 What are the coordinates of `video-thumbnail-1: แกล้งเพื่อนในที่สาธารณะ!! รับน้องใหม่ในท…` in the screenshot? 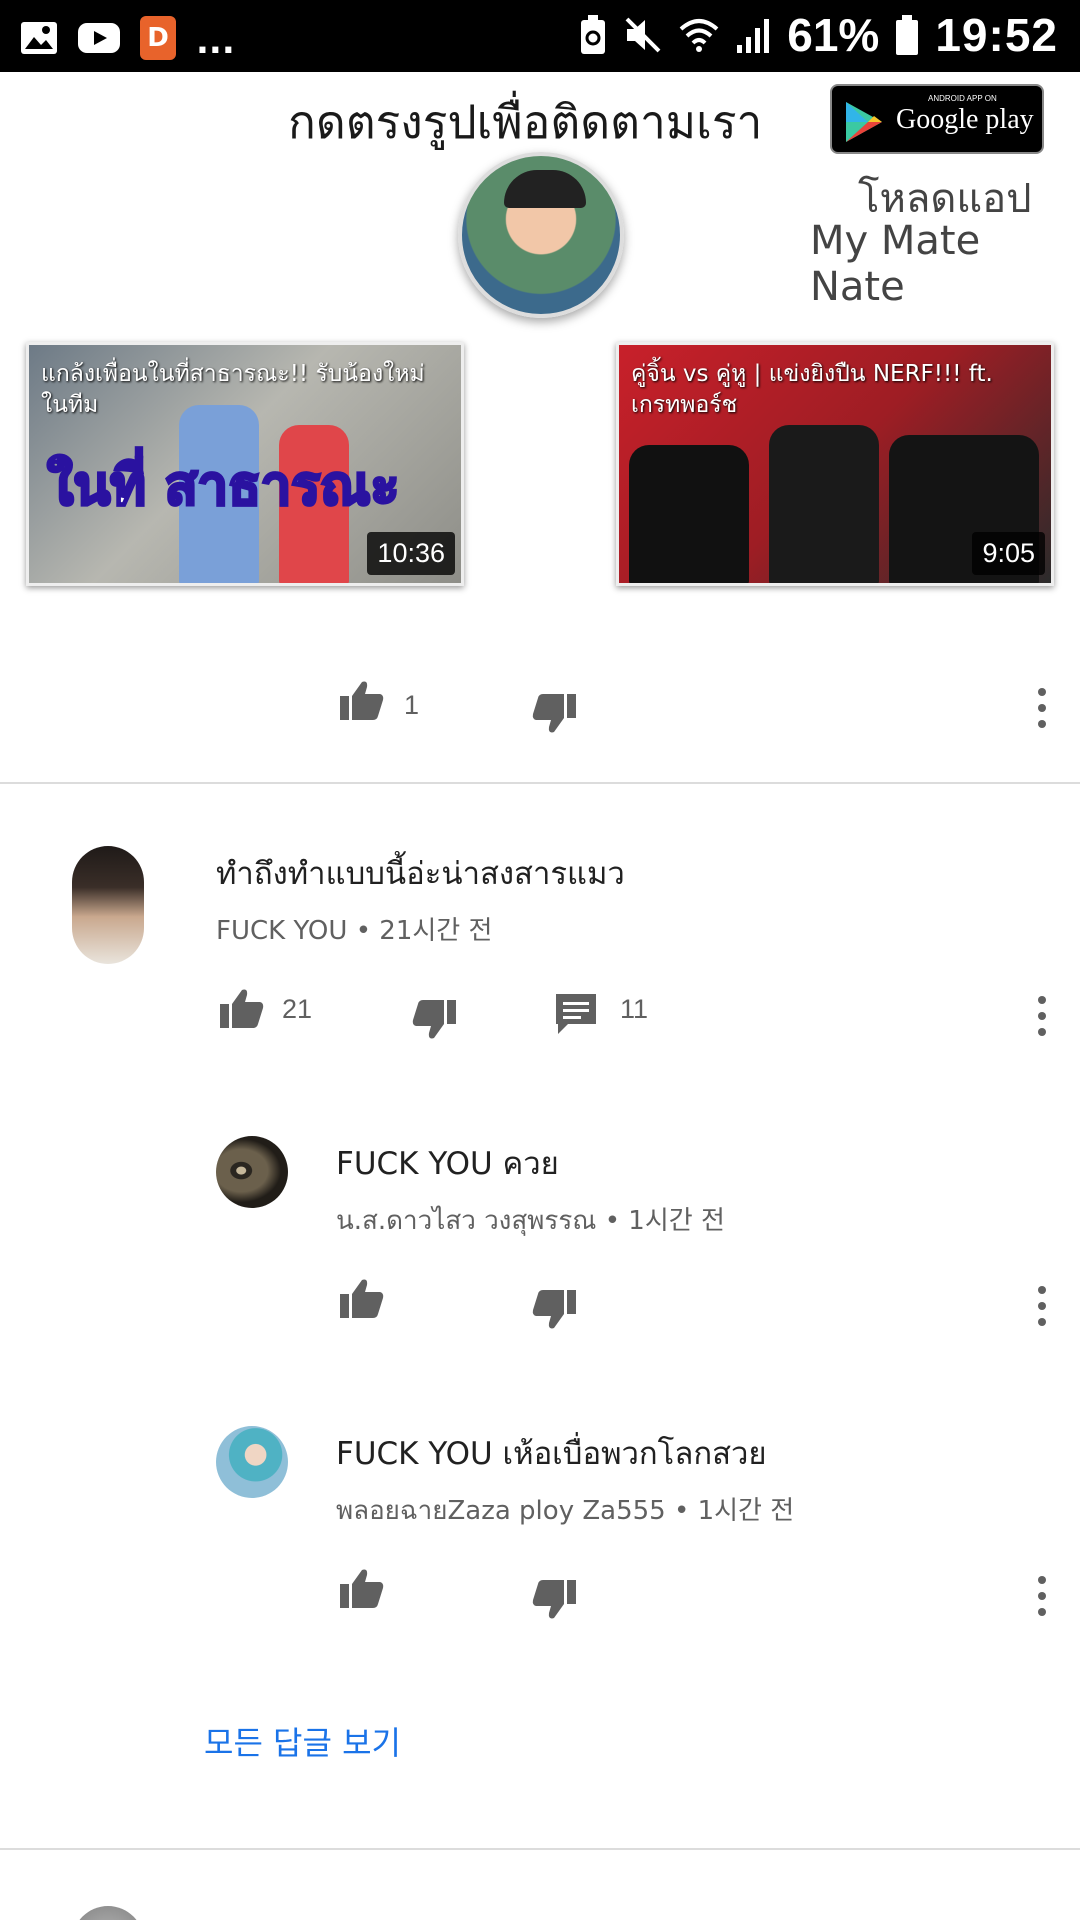 It's located at (245, 464).